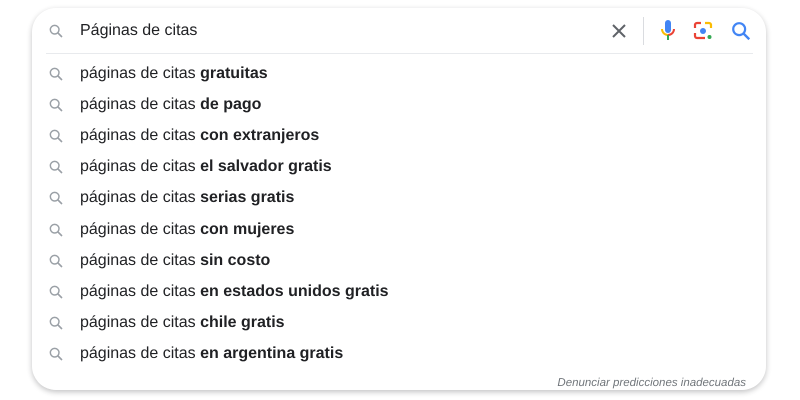  I want to click on suggestion-item: páginas de citas en estados unidos gratis, so click(234, 291).